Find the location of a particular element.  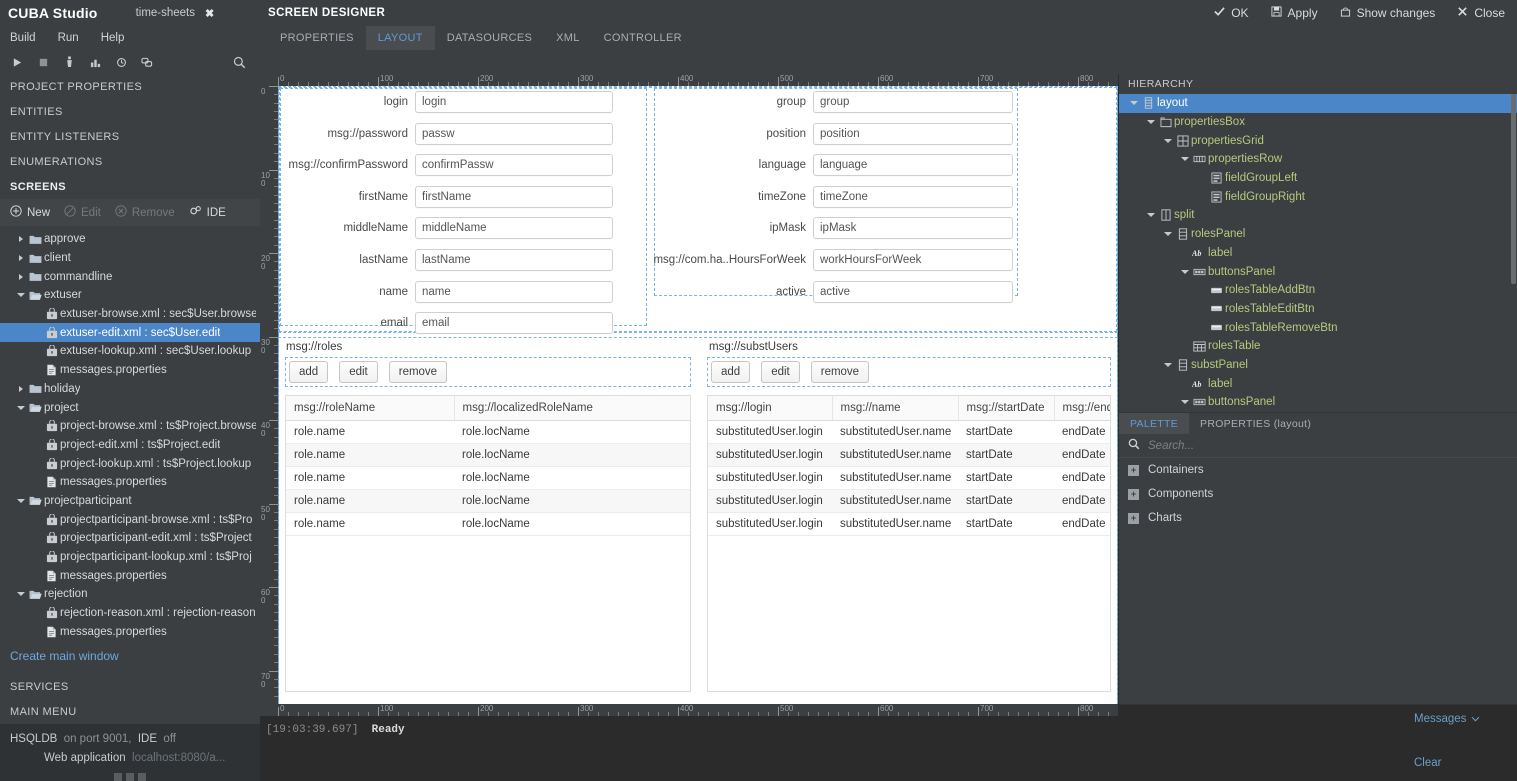

sidebar-item-main-menu: MAIN MENU is located at coordinates (130, 711).